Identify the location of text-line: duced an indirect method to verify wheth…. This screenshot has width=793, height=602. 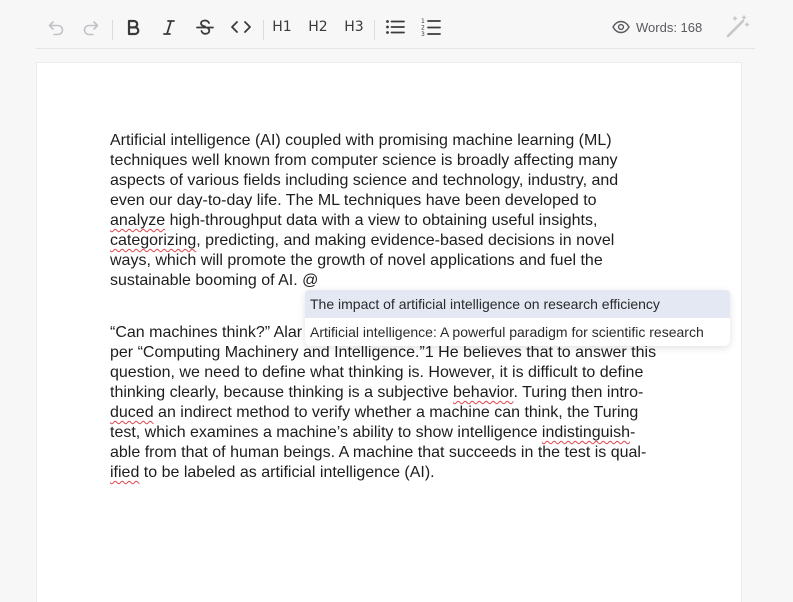
(390, 413).